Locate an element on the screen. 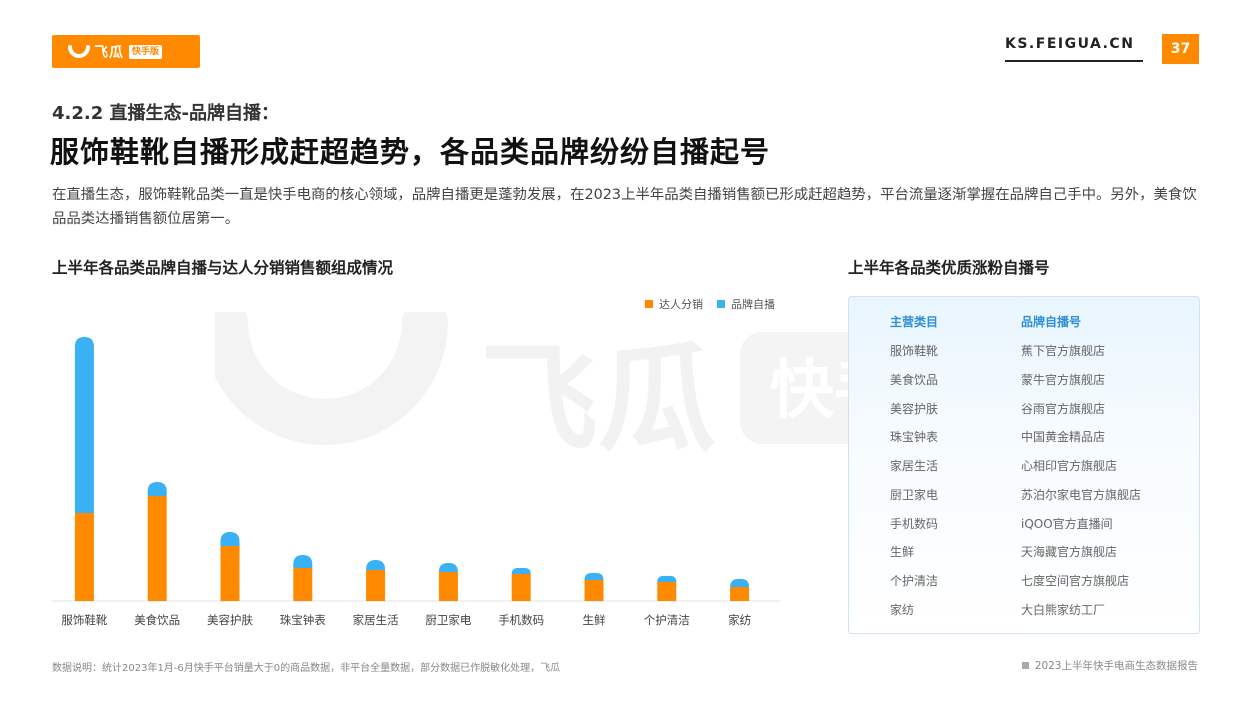 The height and width of the screenshot is (703, 1250). x-tick-label: 家纺 is located at coordinates (739, 620).